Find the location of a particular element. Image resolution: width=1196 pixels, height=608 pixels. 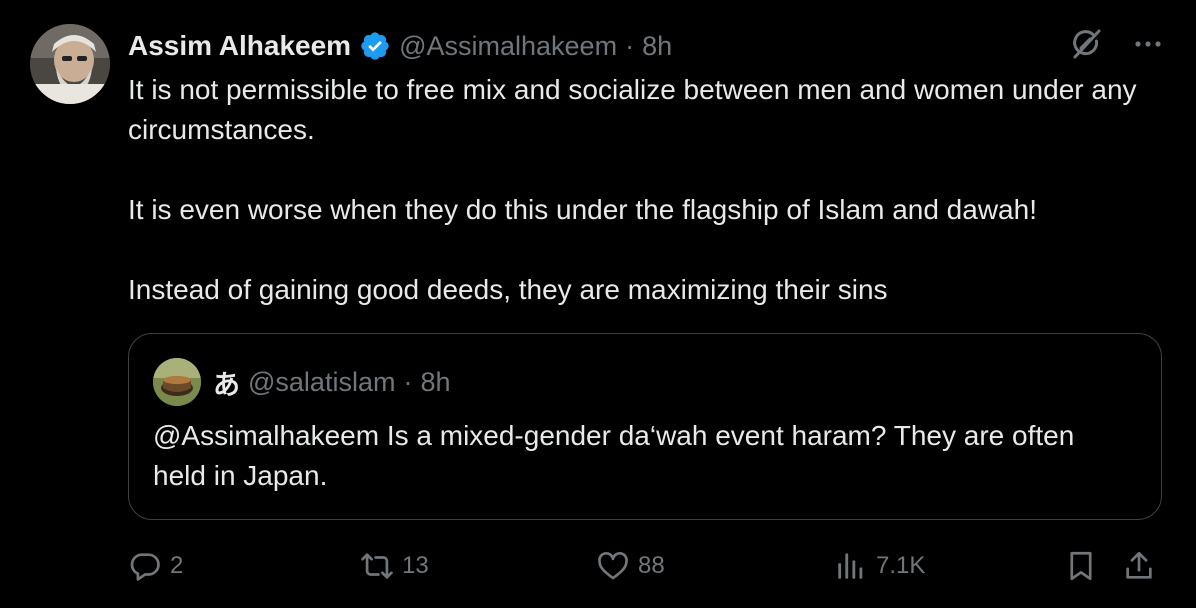

action-bar: 2 13 88 7.1K is located at coordinates (648, 566).